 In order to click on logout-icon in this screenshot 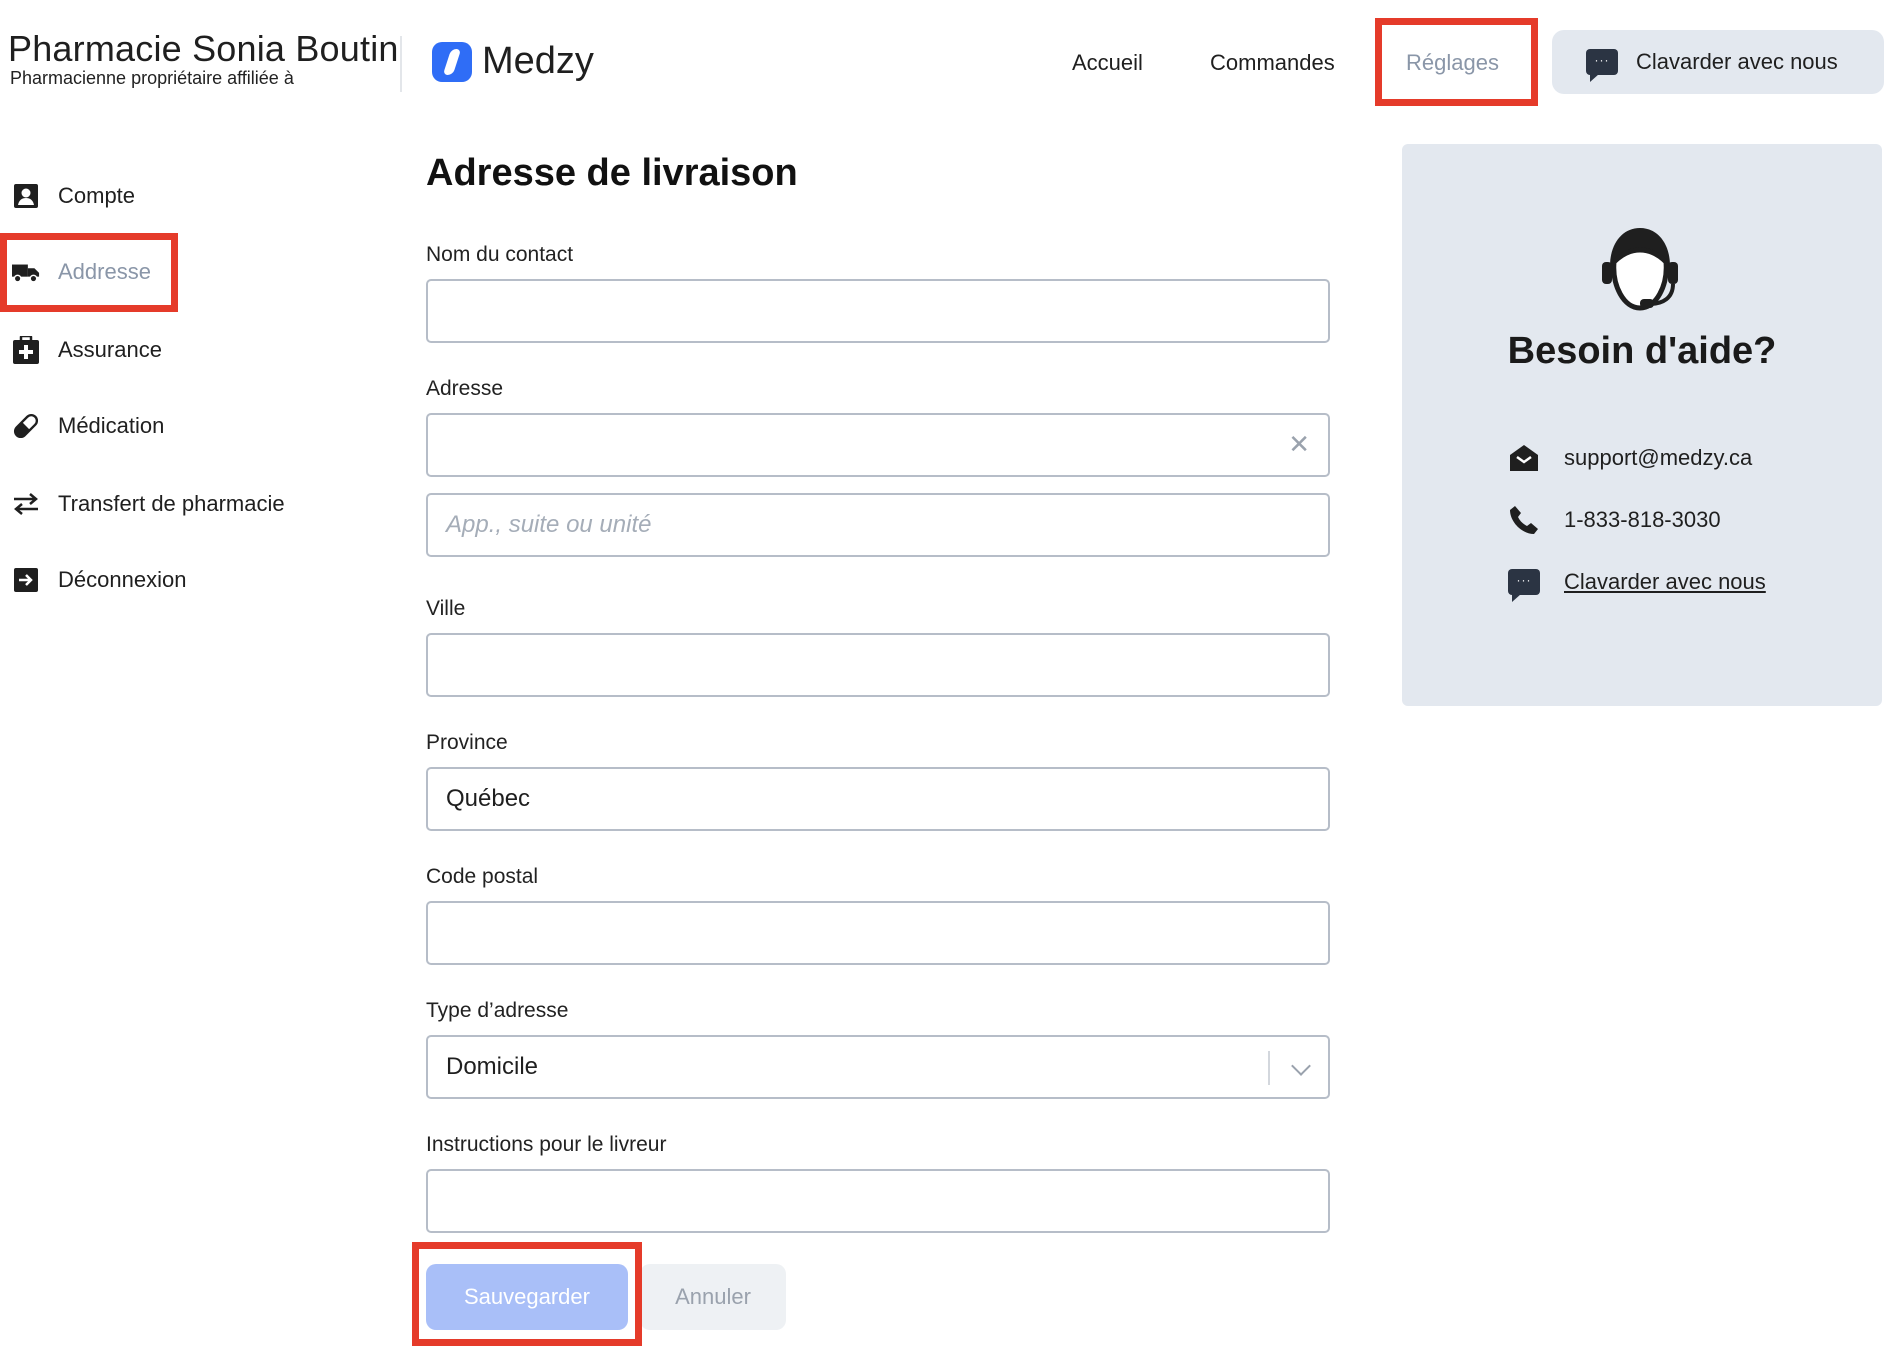, I will do `click(26, 580)`.